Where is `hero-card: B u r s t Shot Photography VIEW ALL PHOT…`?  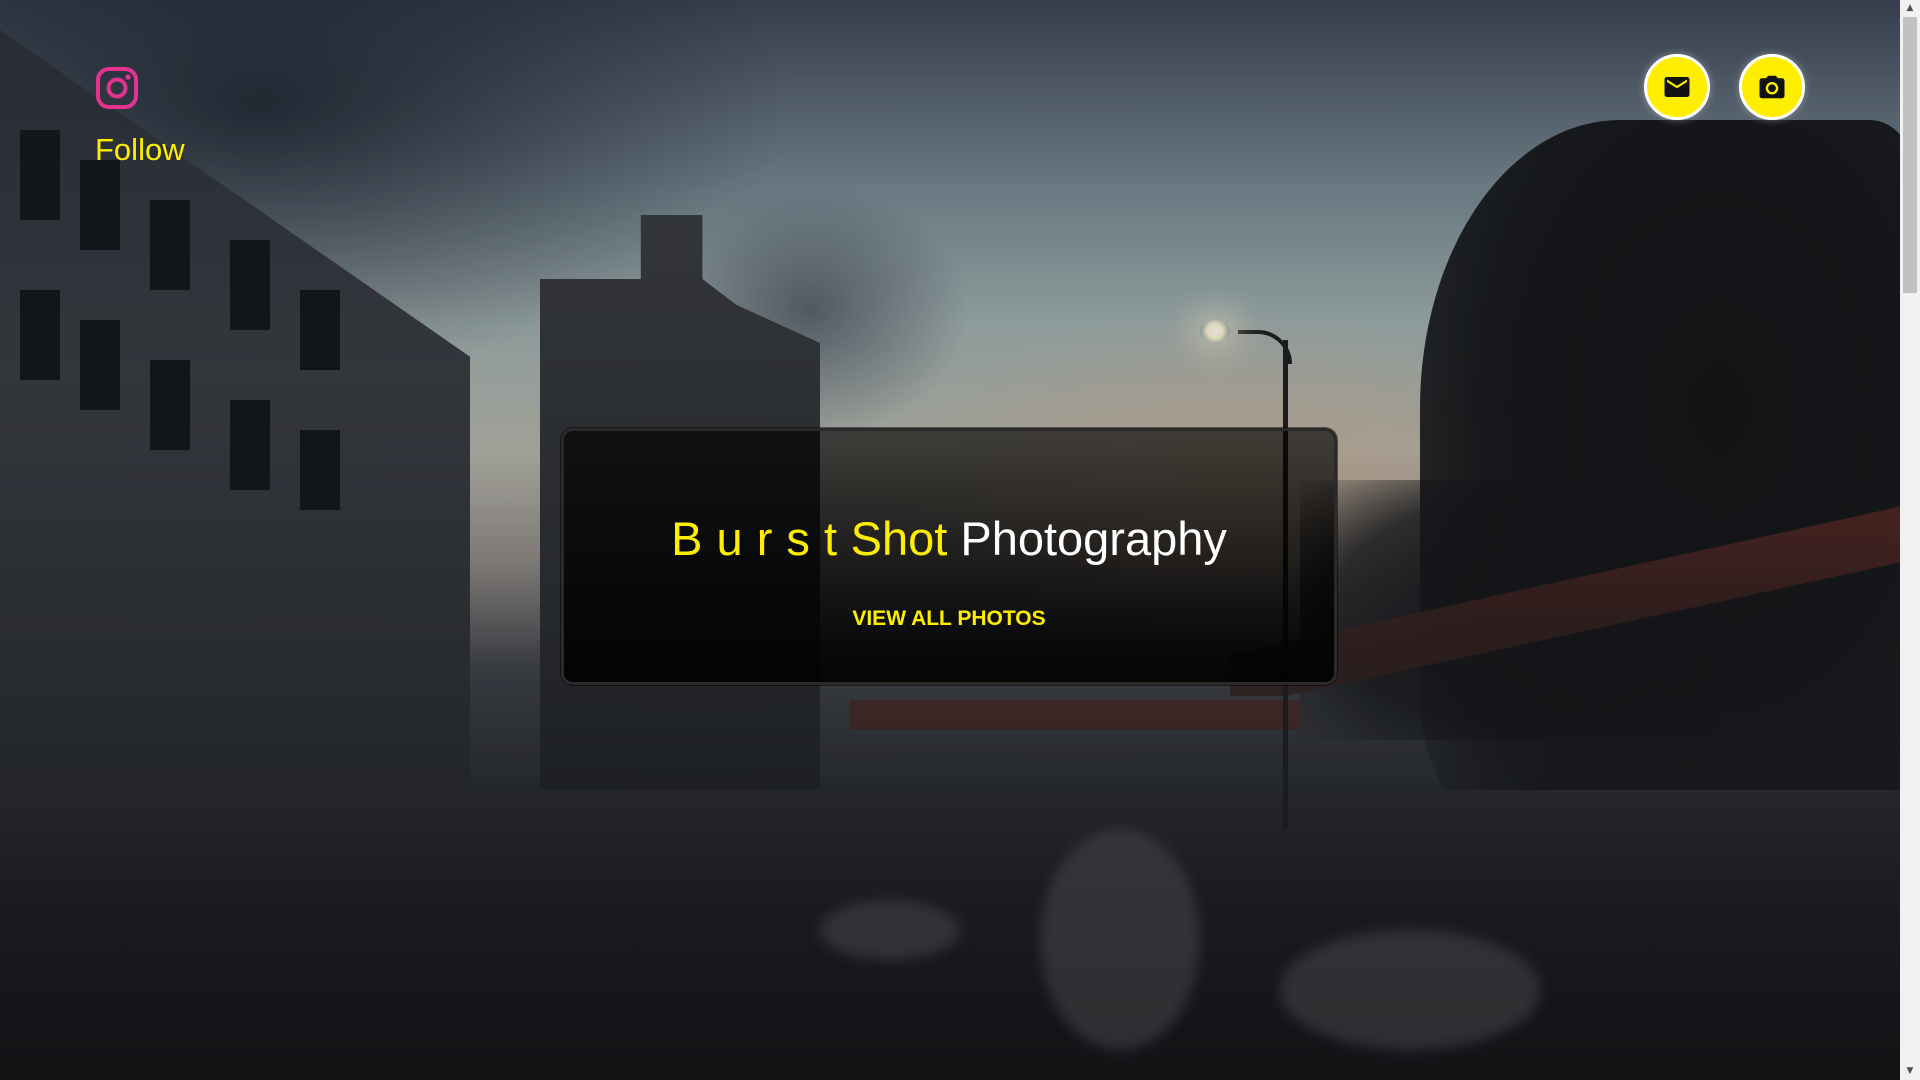 hero-card: B u r s t Shot Photography VIEW ALL PHOT… is located at coordinates (949, 556).